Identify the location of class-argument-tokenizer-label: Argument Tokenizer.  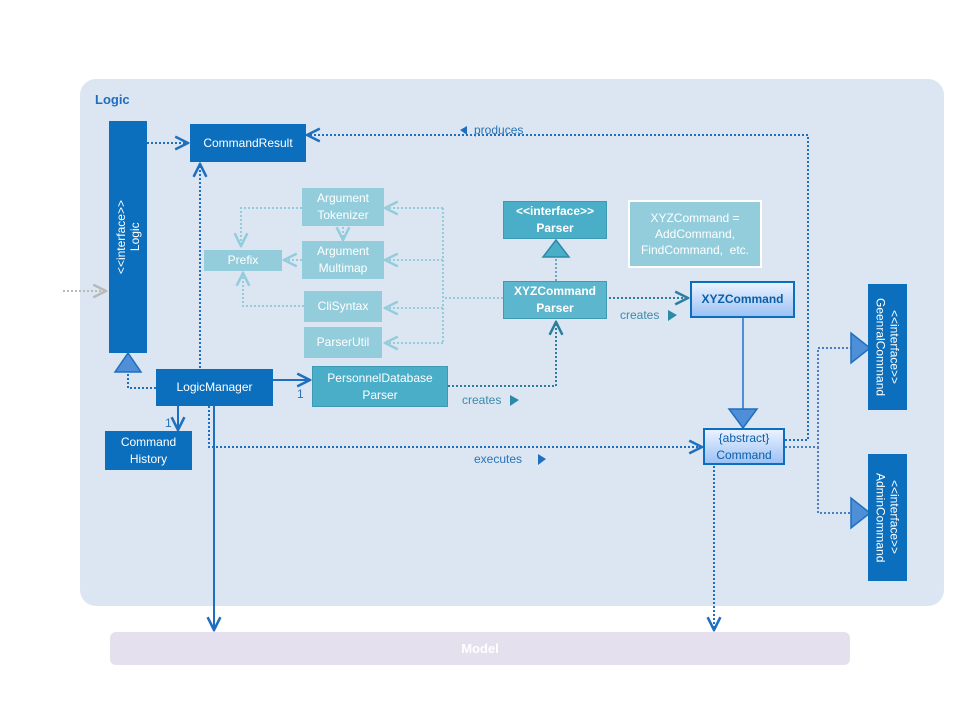
(343, 206).